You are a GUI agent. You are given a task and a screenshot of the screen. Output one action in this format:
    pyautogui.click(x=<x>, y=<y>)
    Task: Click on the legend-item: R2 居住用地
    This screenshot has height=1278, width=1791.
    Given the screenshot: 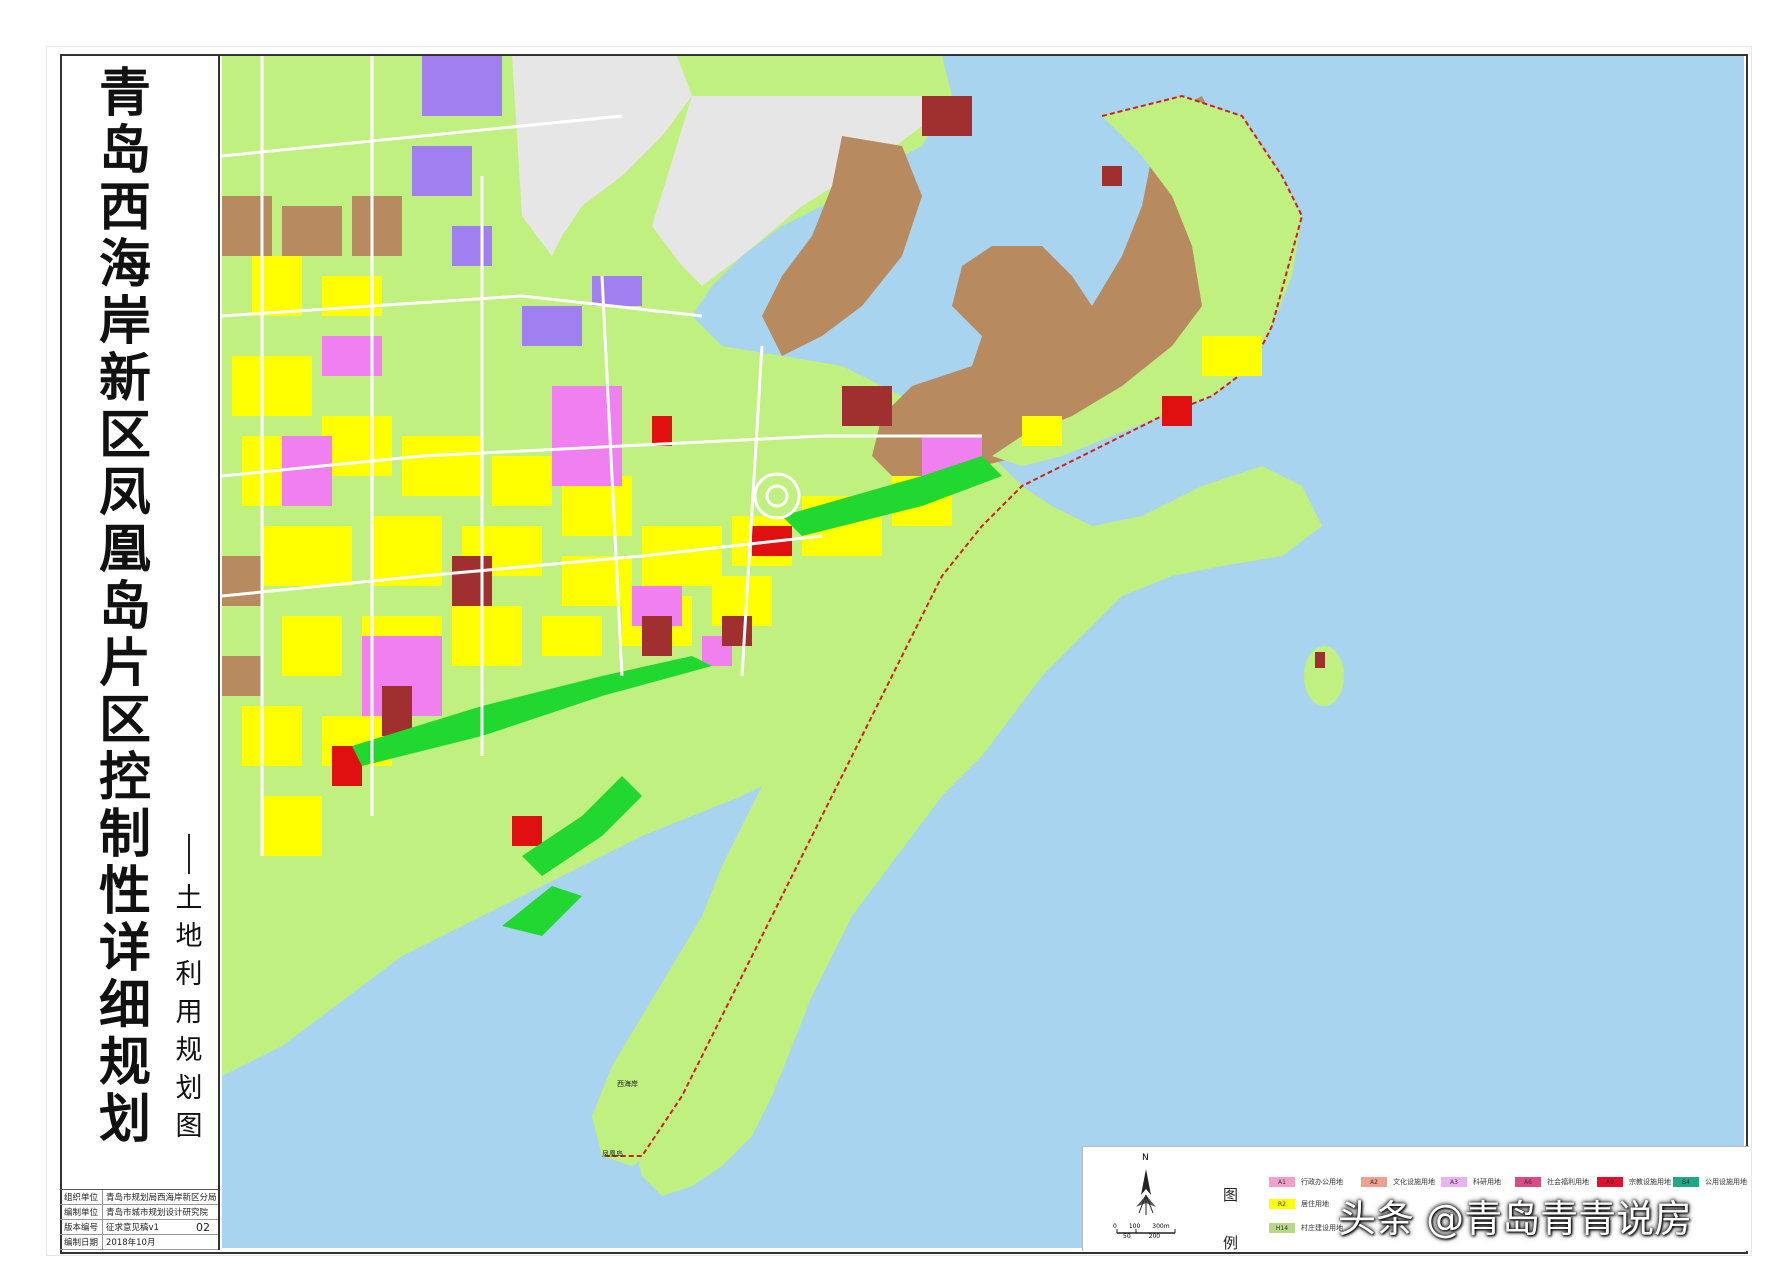 What is the action you would take?
    pyautogui.click(x=1299, y=1204)
    